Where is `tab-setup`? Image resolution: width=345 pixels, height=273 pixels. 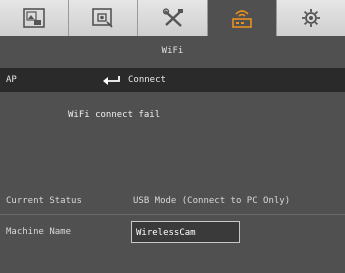
tab-setup is located at coordinates (310, 18).